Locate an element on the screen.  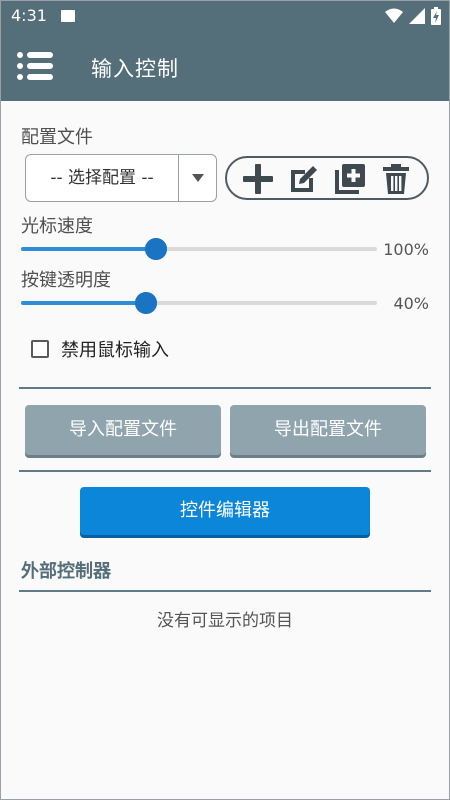
checkbox-box is located at coordinates (40, 349).